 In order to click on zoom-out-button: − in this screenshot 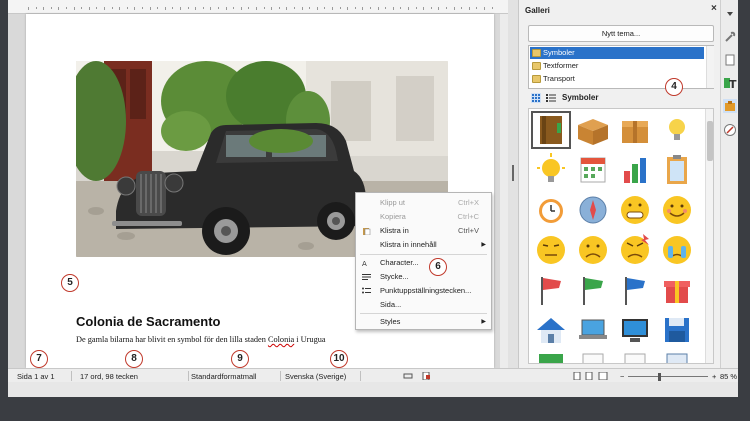, I will do `click(622, 376)`.